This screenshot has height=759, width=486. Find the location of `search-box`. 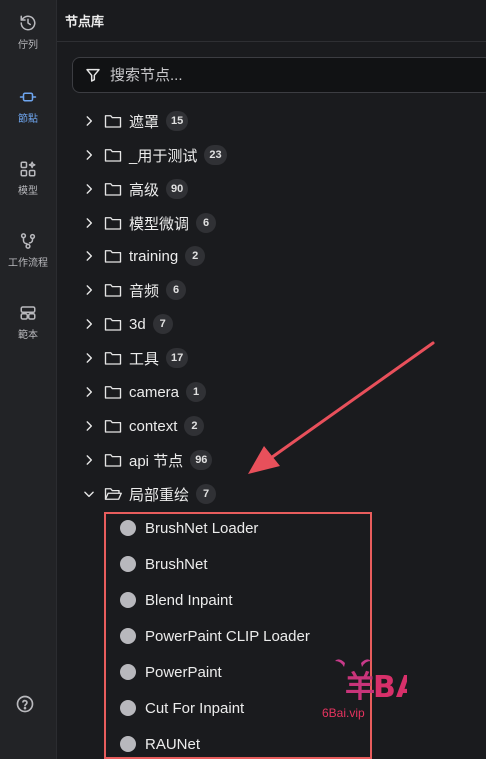

search-box is located at coordinates (279, 75).